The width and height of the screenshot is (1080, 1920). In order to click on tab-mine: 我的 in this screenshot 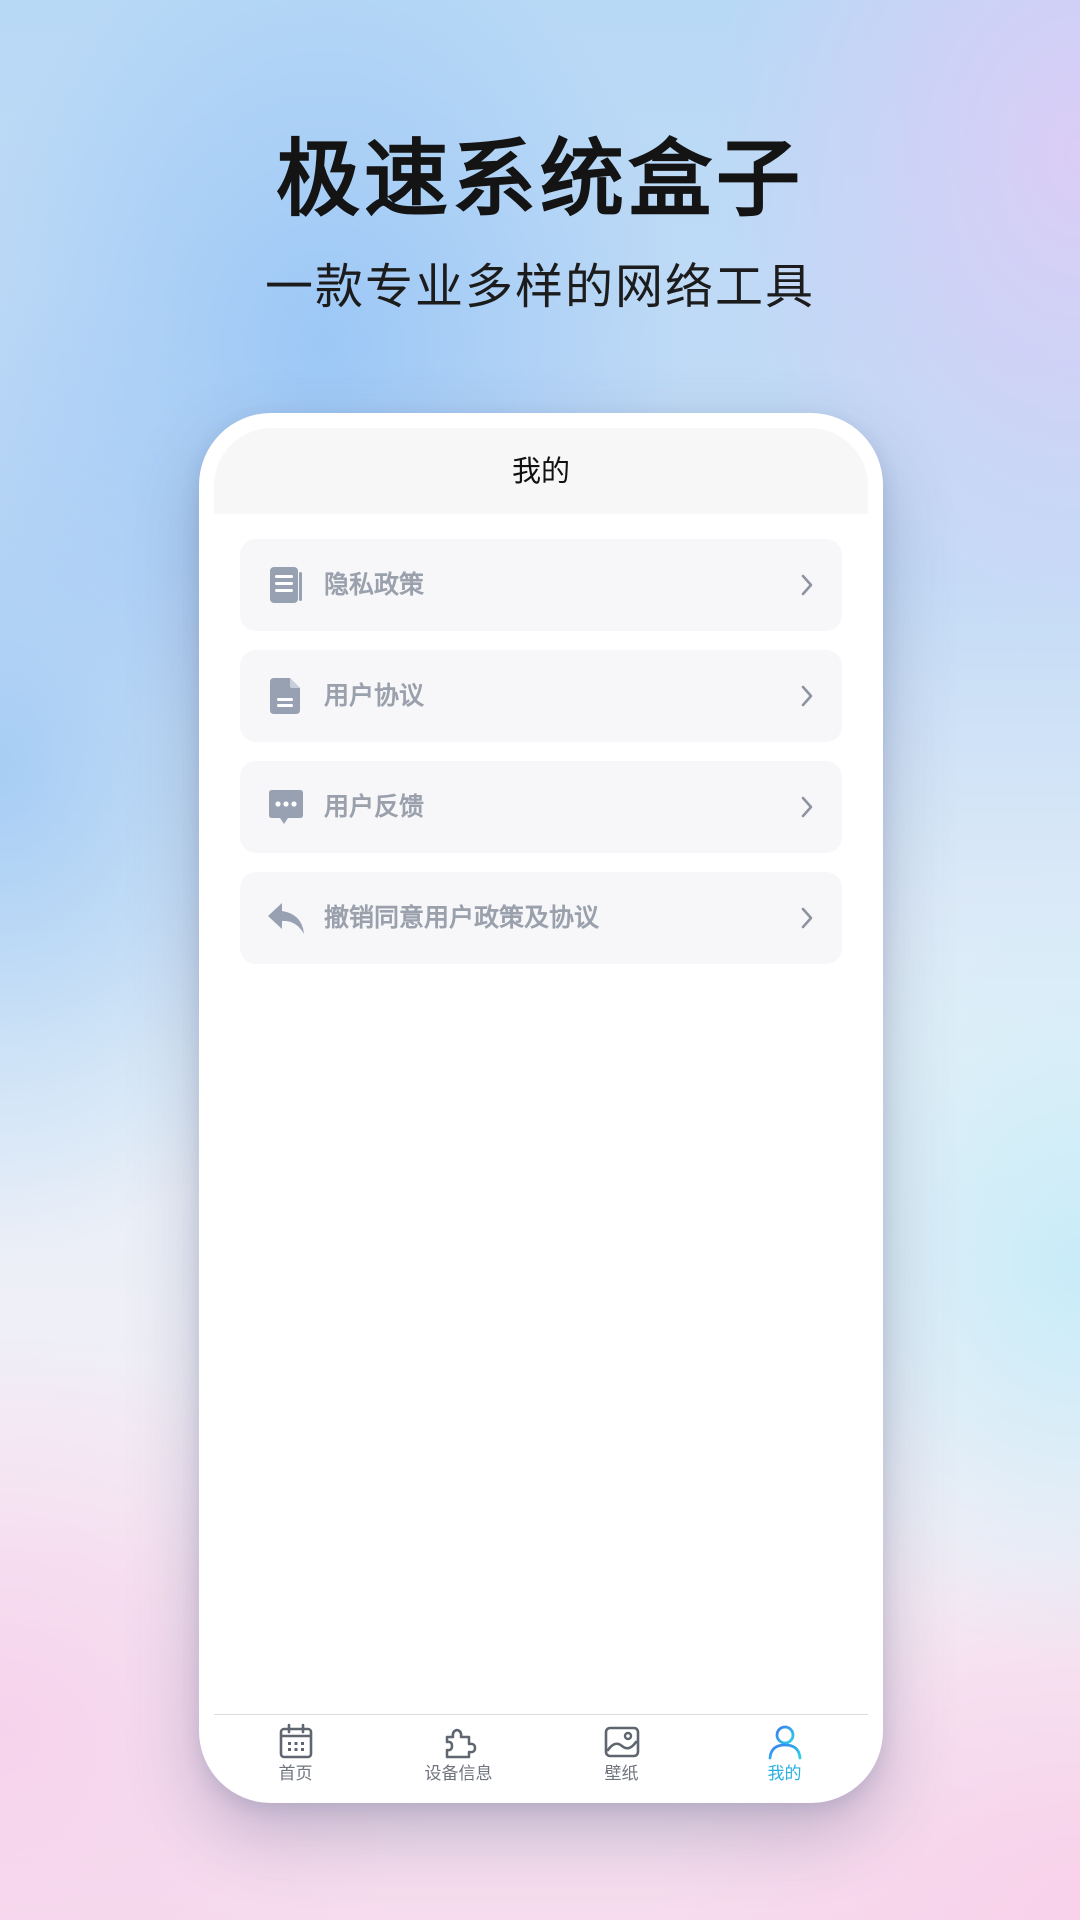, I will do `click(784, 1755)`.